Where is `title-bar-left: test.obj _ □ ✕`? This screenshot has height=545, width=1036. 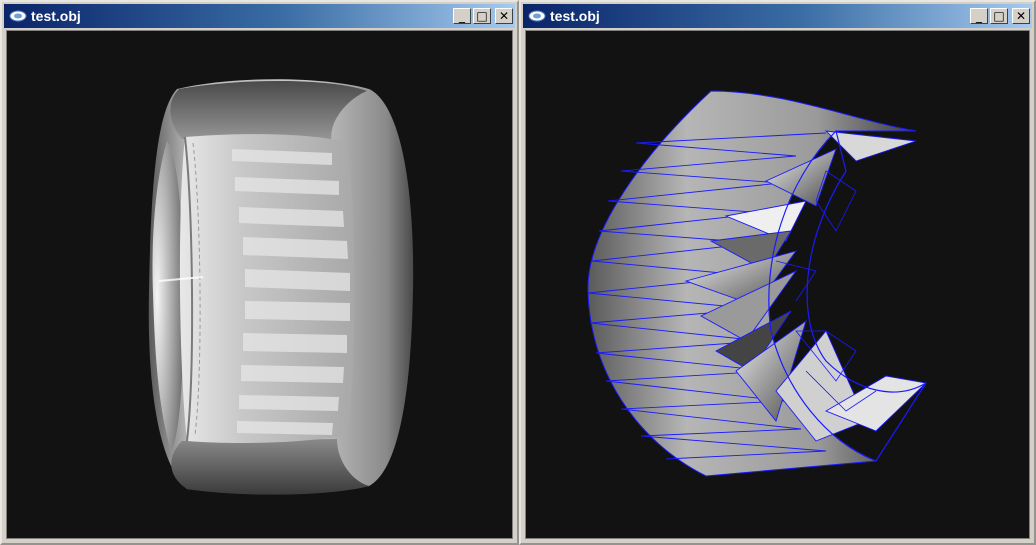
title-bar-left: test.obj _ □ ✕ is located at coordinates (259, 16).